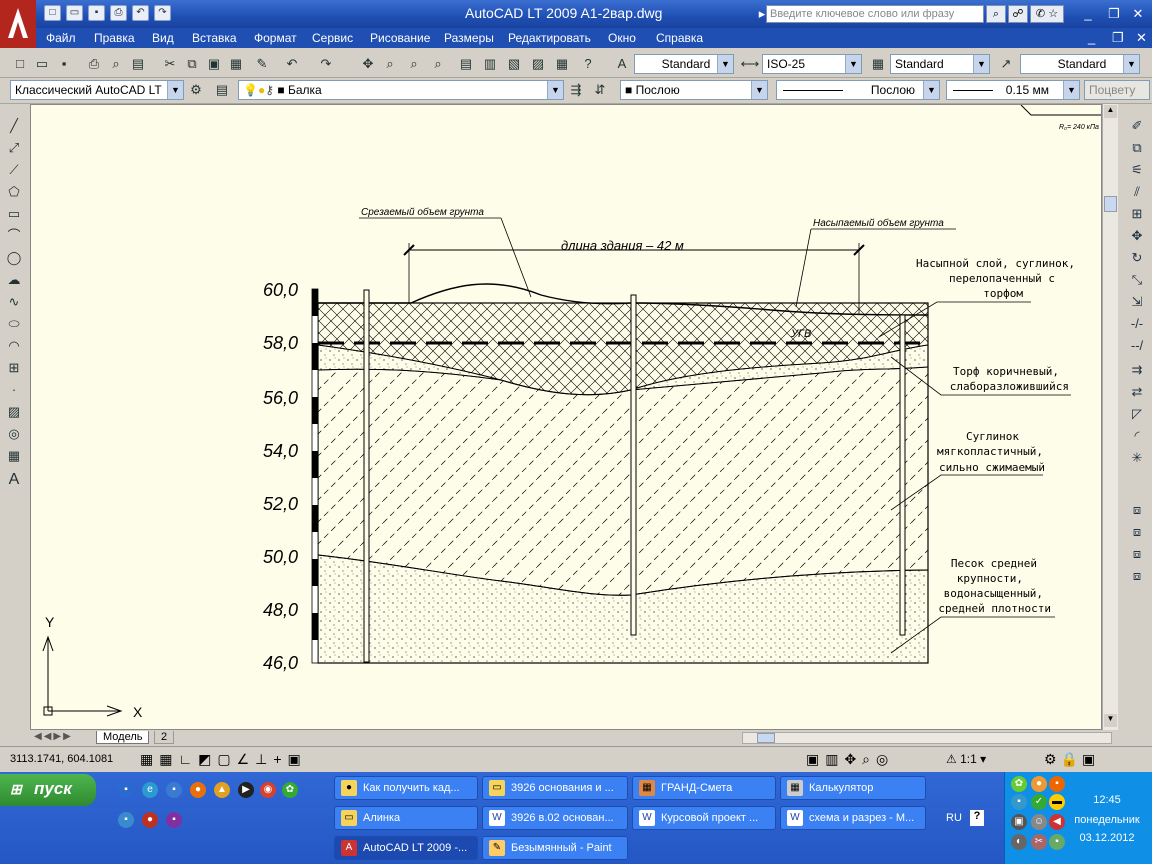 The width and height of the screenshot is (1152, 864). Describe the element at coordinates (1057, 784) in the screenshot. I see `tray-icon-3: ▪` at that location.